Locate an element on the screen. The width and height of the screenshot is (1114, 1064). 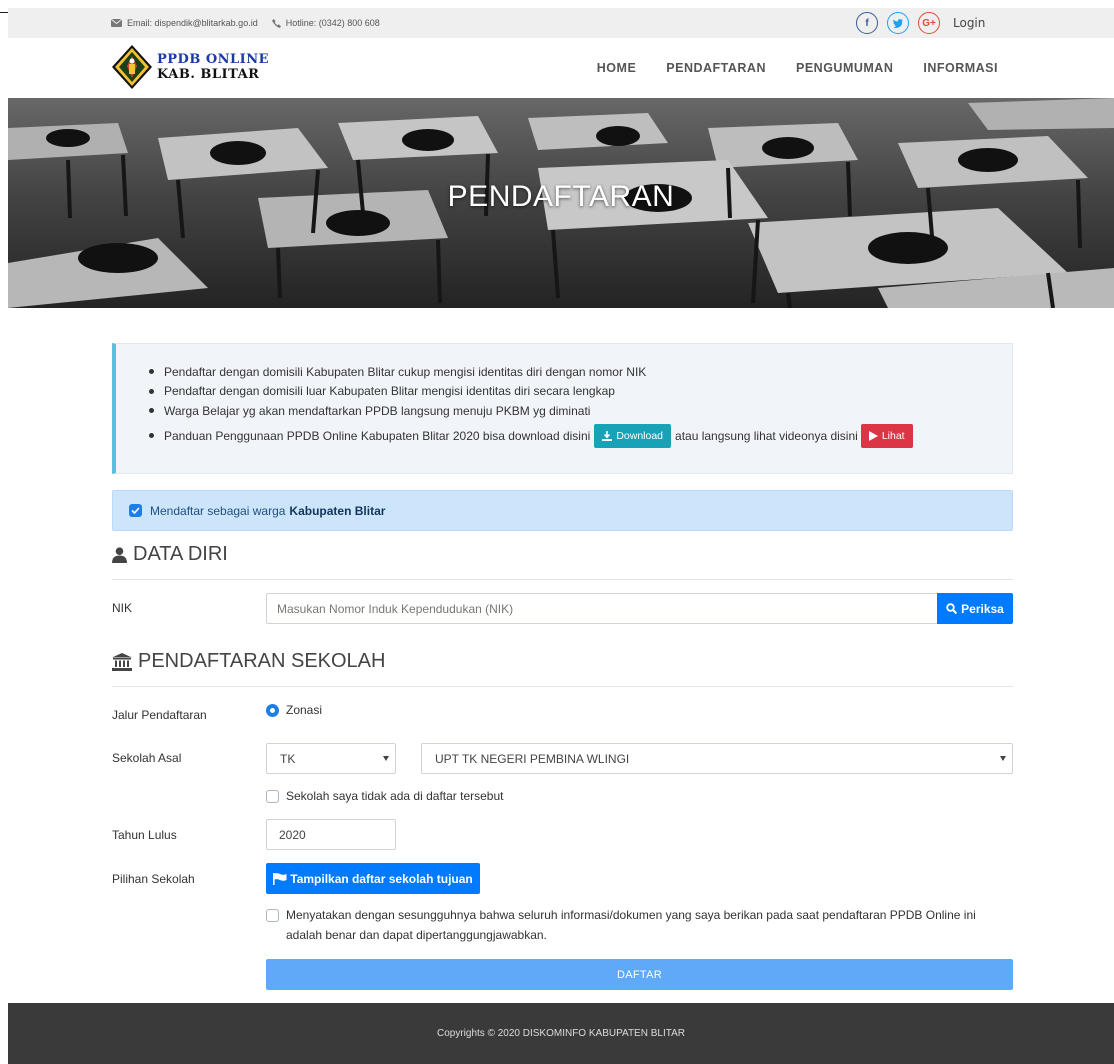
warga-text: Mendaftar sebagai warga is located at coordinates (218, 510).